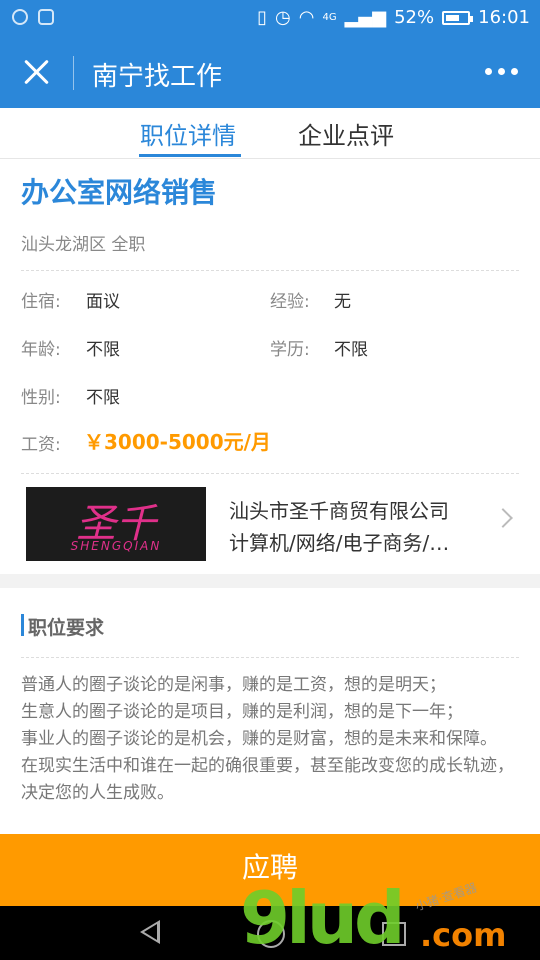 The width and height of the screenshot is (540, 960). I want to click on company-logo: 圣千 SHENGQIAN, so click(116, 524).